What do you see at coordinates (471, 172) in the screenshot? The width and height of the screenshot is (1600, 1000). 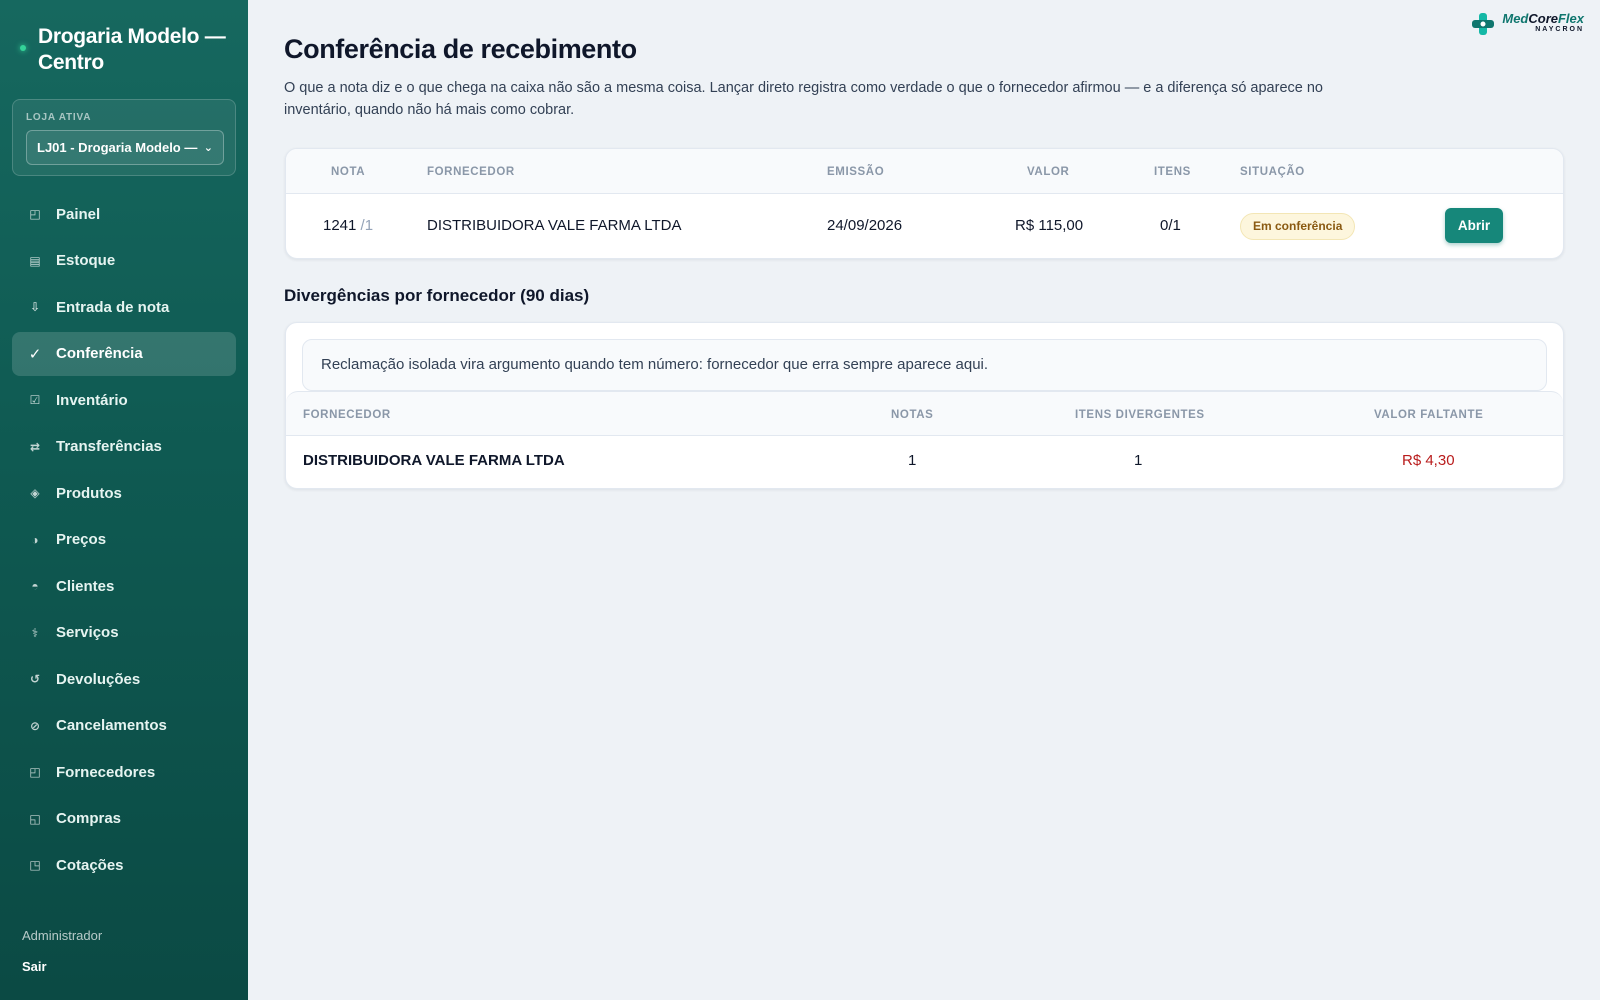 I see `col-fornecedor: FORNECEDOR` at bounding box center [471, 172].